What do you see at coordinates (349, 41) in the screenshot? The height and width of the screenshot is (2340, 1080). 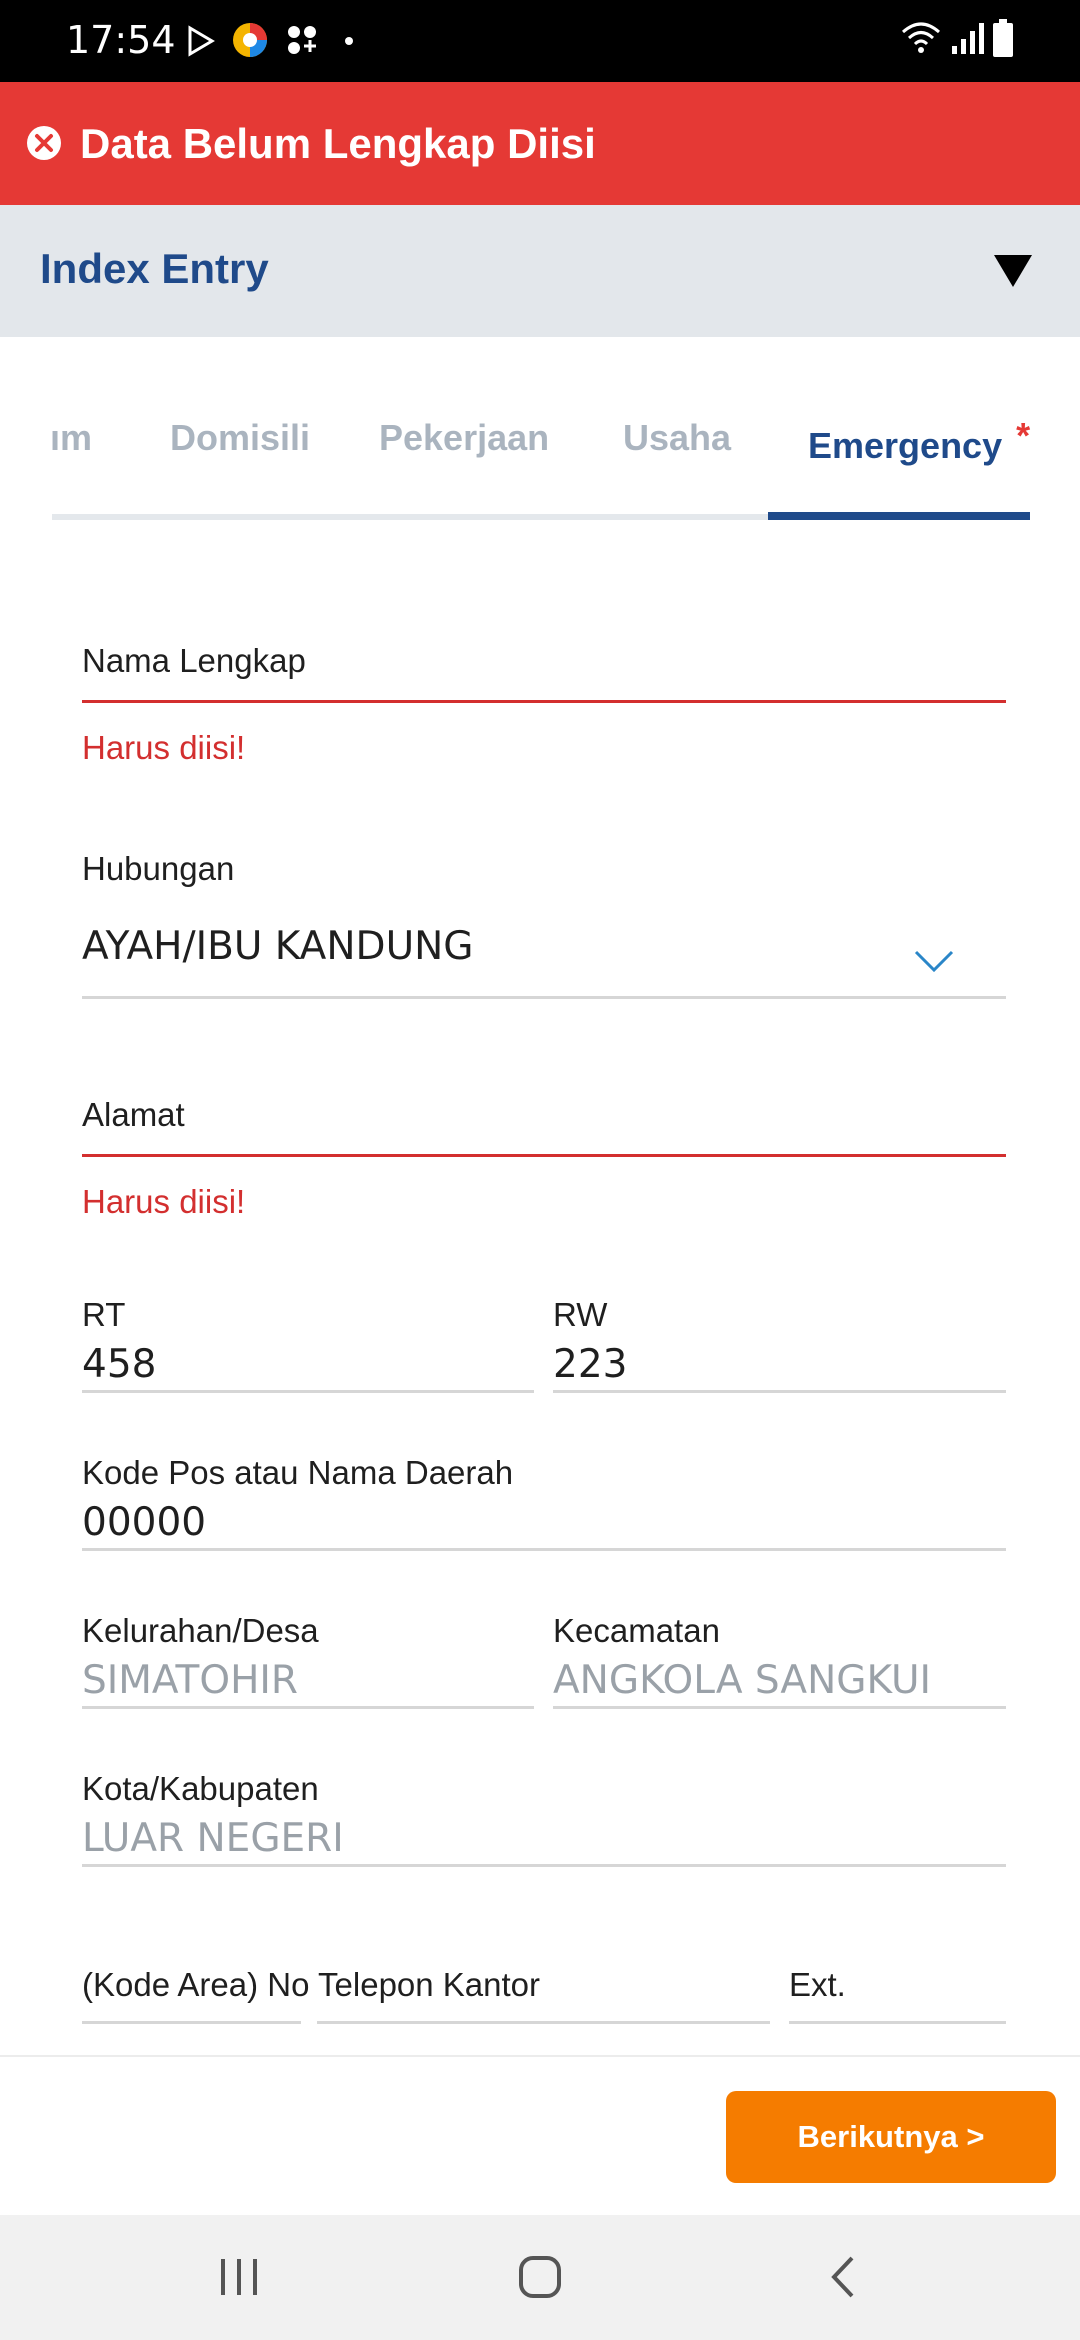 I see `dot-icon` at bounding box center [349, 41].